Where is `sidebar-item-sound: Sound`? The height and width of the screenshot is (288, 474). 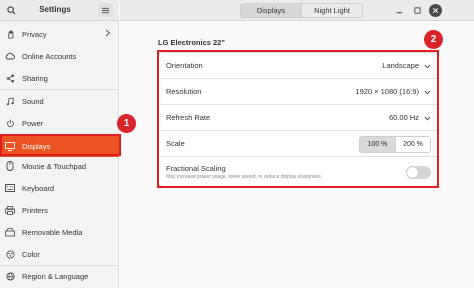
sidebar-item-sound: Sound is located at coordinates (59, 101).